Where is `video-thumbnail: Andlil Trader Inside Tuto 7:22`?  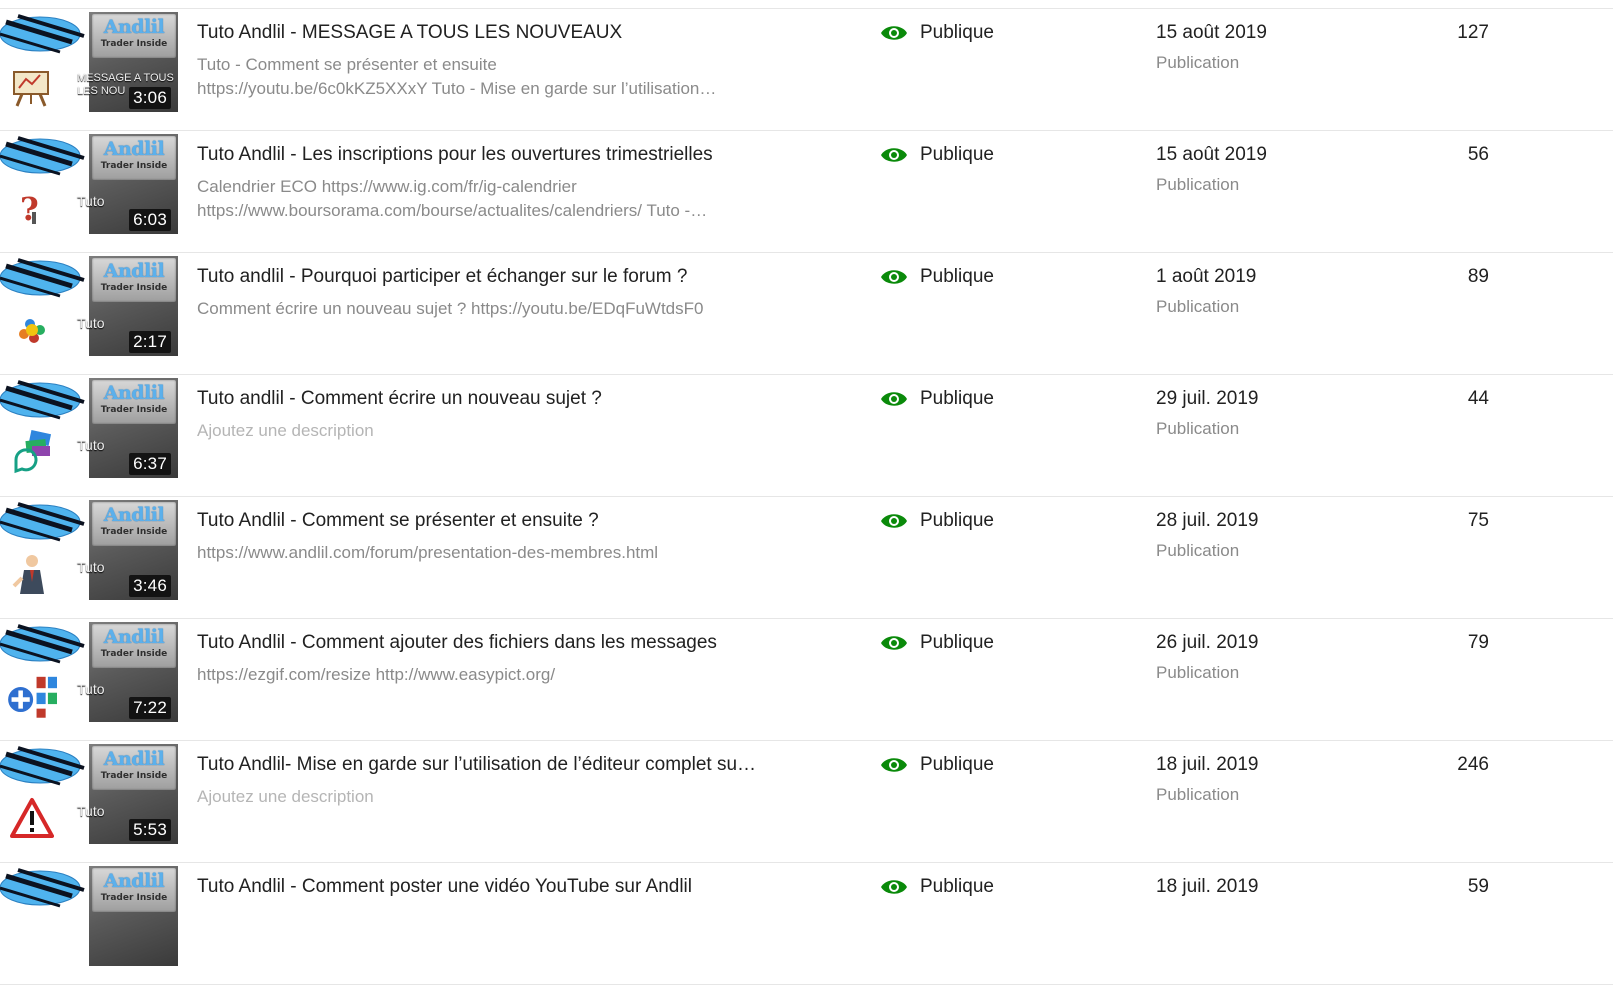 video-thumbnail: Andlil Trader Inside Tuto 7:22 is located at coordinates (89, 672).